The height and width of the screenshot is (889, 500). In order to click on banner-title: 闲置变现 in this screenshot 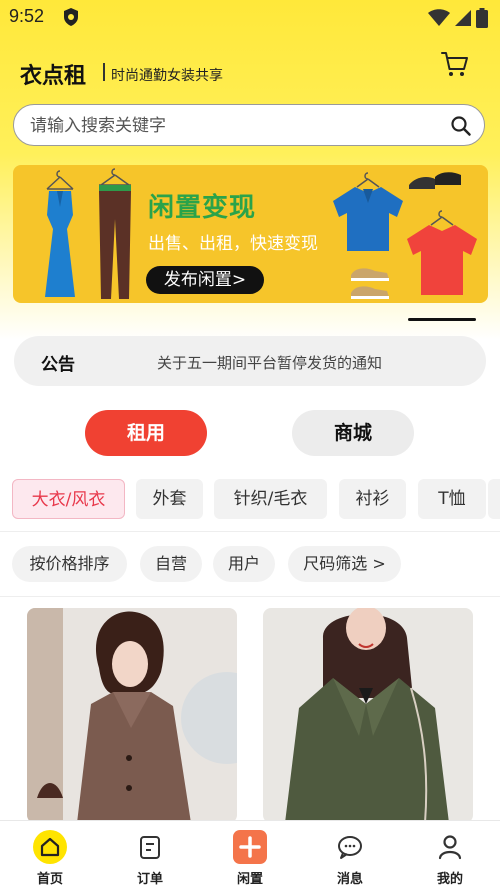, I will do `click(202, 208)`.